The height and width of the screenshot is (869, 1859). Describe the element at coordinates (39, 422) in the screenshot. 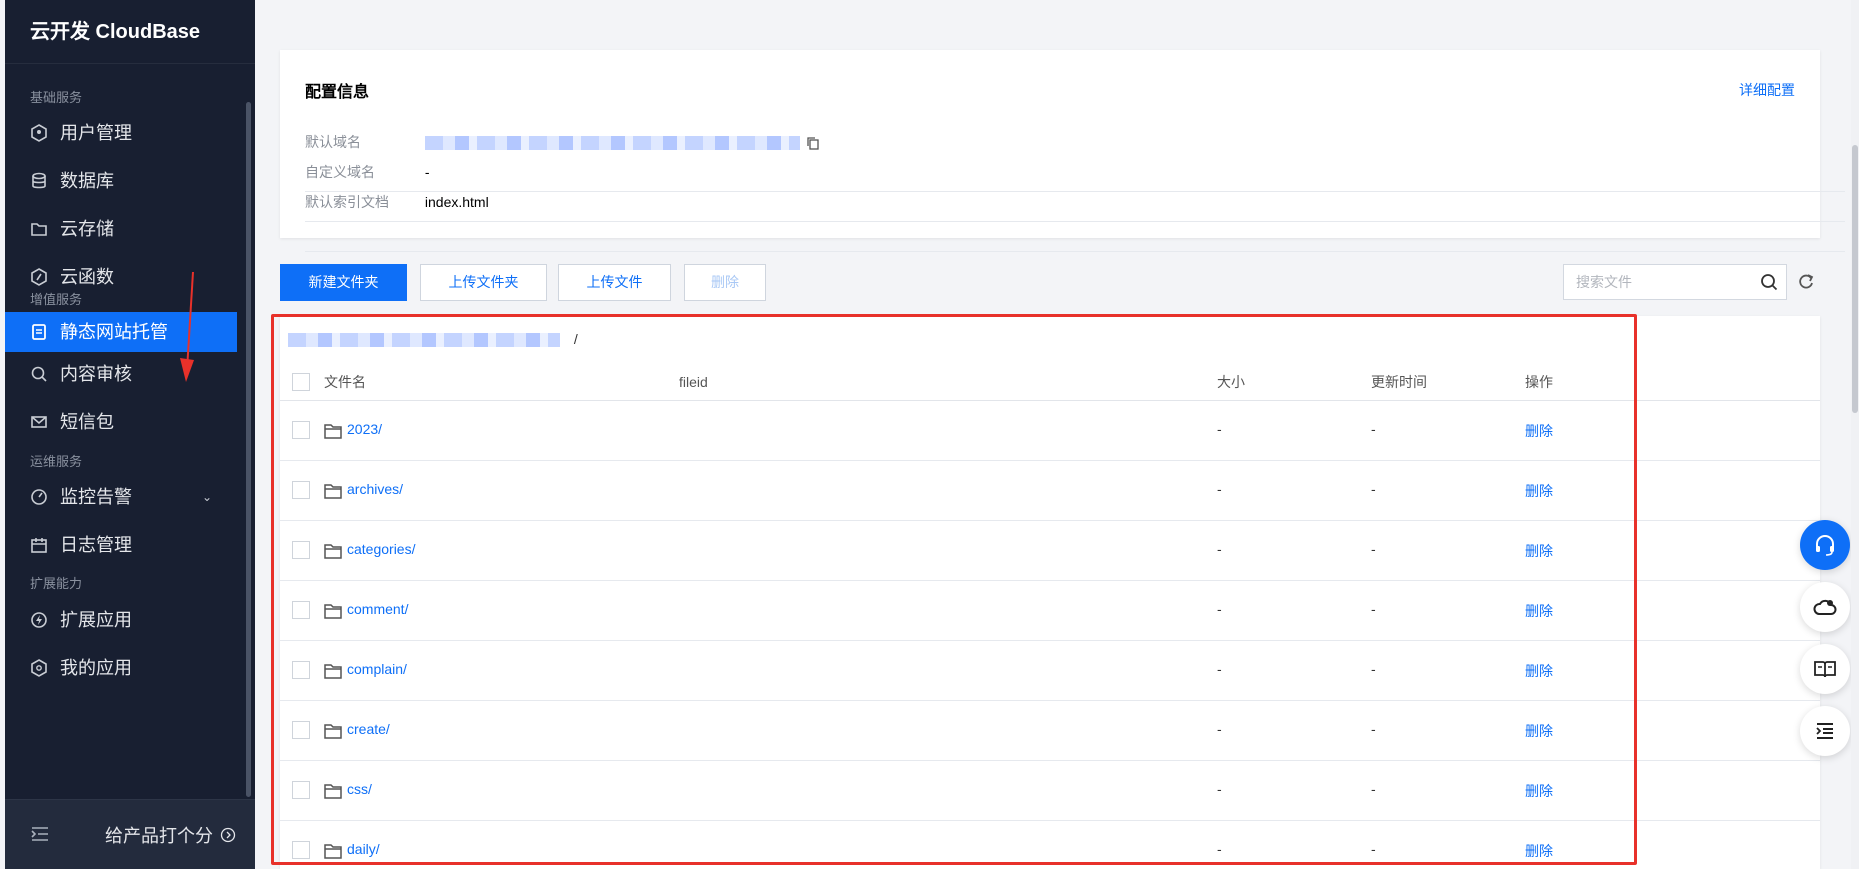

I see `mail-icon` at that location.